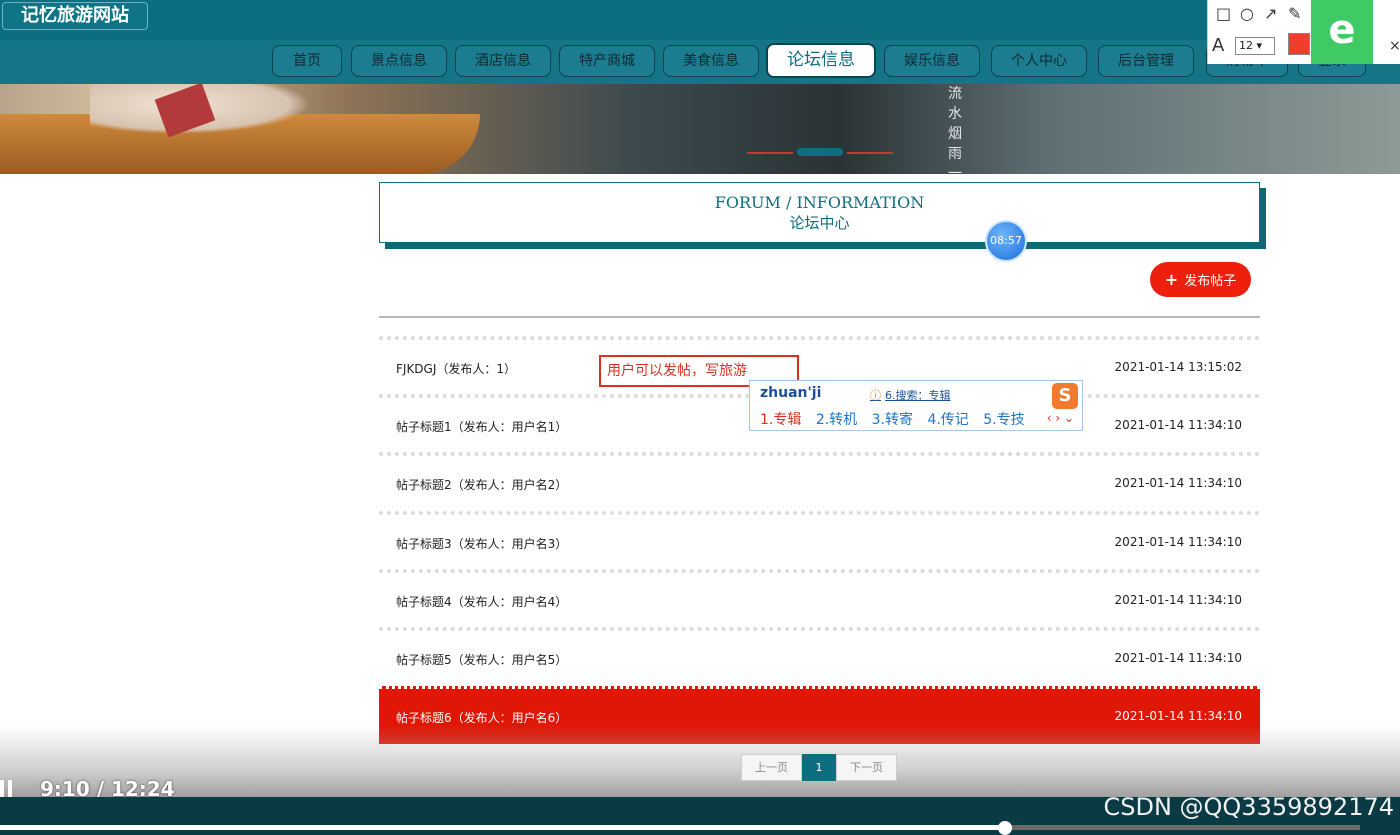 The width and height of the screenshot is (1400, 835). What do you see at coordinates (481, 601) in the screenshot?
I see `post-title: 帖子标题4（发布人：用户名4）` at bounding box center [481, 601].